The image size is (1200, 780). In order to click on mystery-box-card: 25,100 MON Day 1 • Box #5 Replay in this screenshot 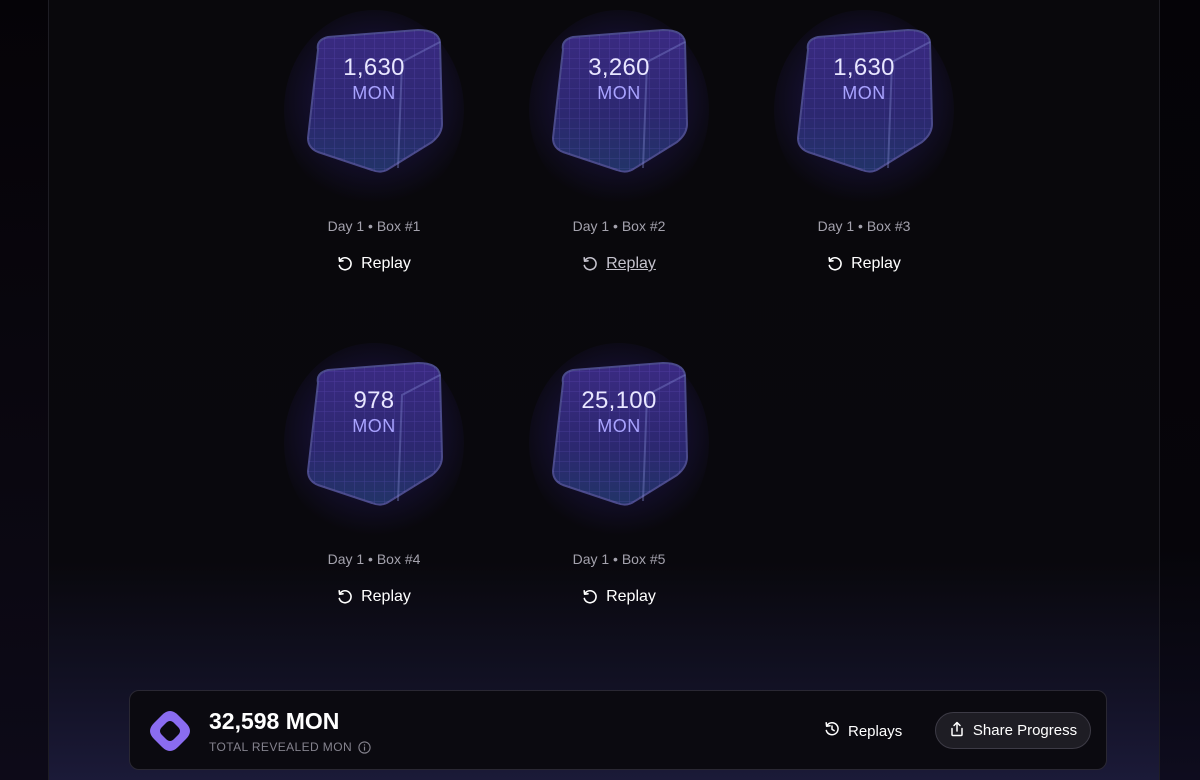, I will do `click(619, 483)`.